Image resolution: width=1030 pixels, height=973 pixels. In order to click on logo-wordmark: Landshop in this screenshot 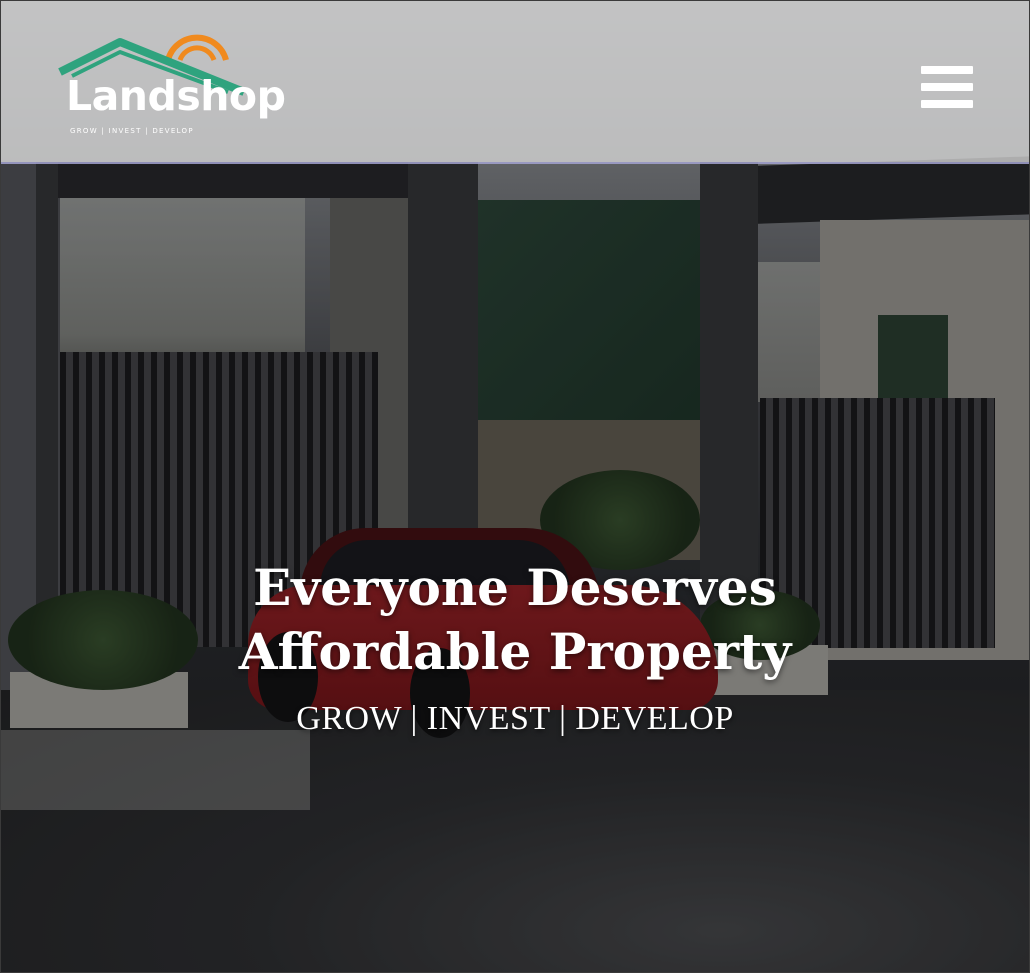, I will do `click(176, 96)`.